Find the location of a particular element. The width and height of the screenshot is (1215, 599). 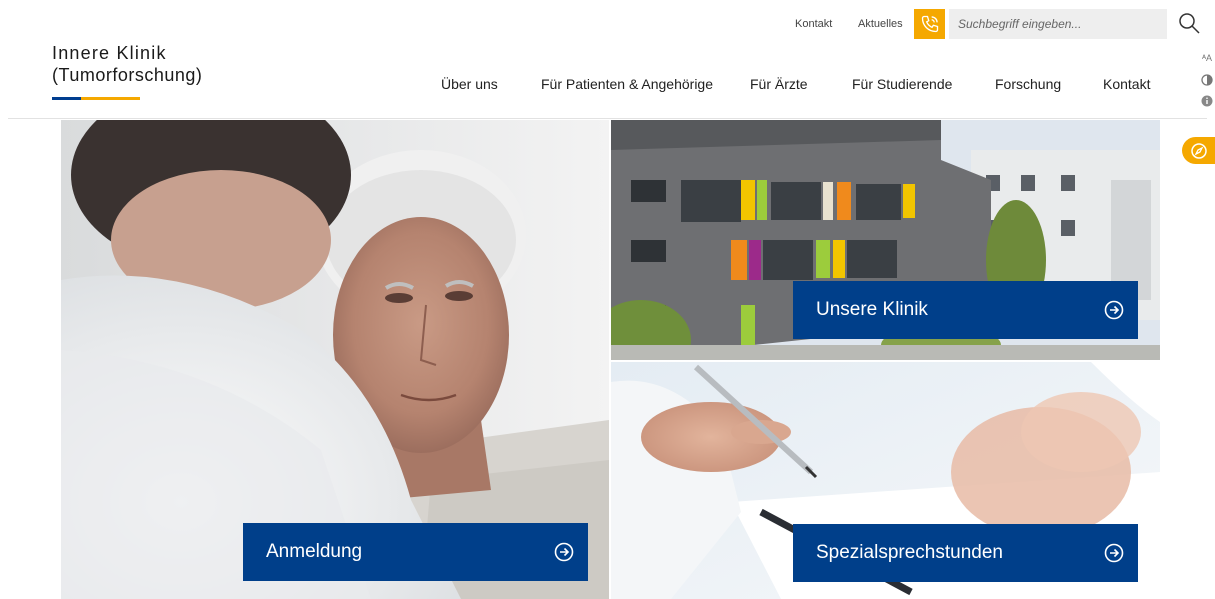

nav-item-studierende: Für Studierende is located at coordinates (902, 84).